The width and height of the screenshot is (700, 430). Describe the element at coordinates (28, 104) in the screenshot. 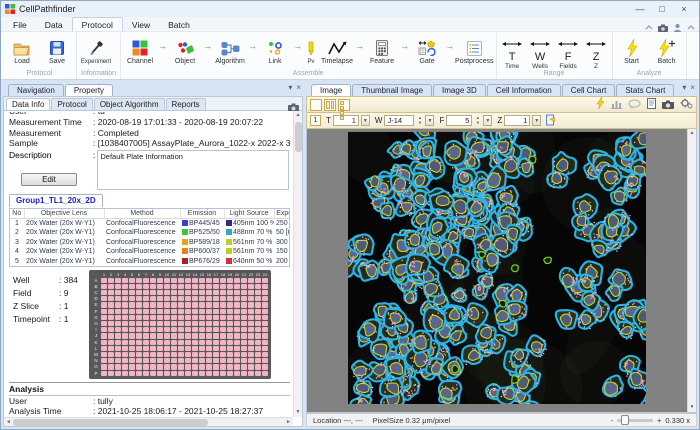

I see `subtab-data-info: Data Info` at that location.